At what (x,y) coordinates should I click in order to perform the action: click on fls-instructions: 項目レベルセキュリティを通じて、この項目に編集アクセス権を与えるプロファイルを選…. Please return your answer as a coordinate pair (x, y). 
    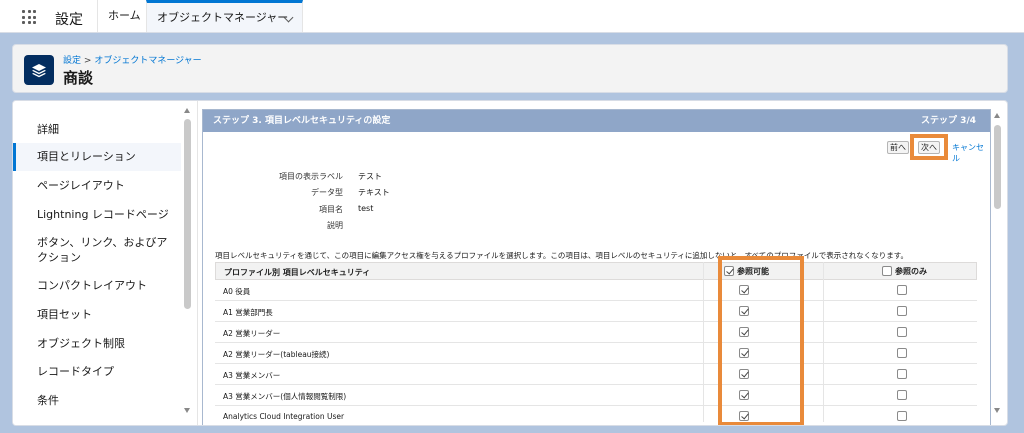
    Looking at the image, I should click on (561, 255).